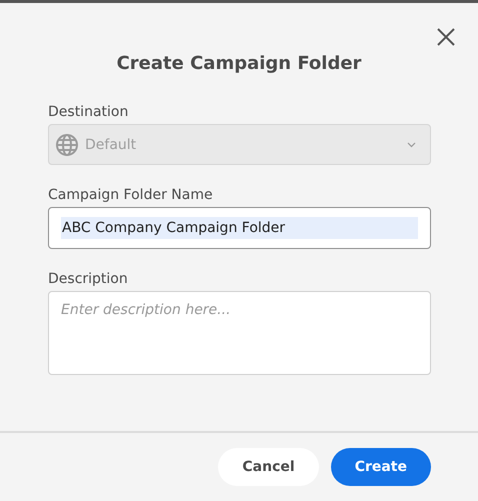  I want to click on globe-icon, so click(67, 144).